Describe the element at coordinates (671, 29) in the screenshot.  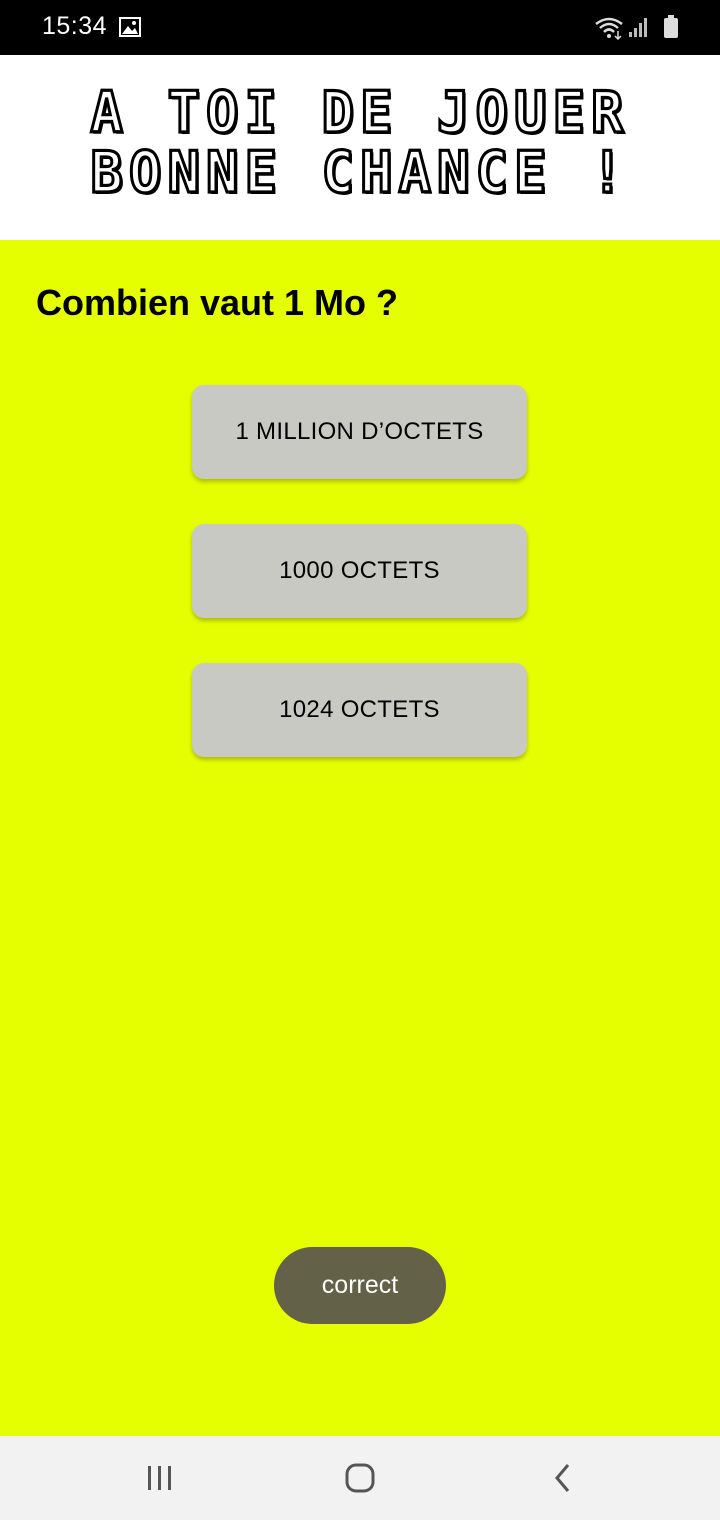
I see `battery-icon` at that location.